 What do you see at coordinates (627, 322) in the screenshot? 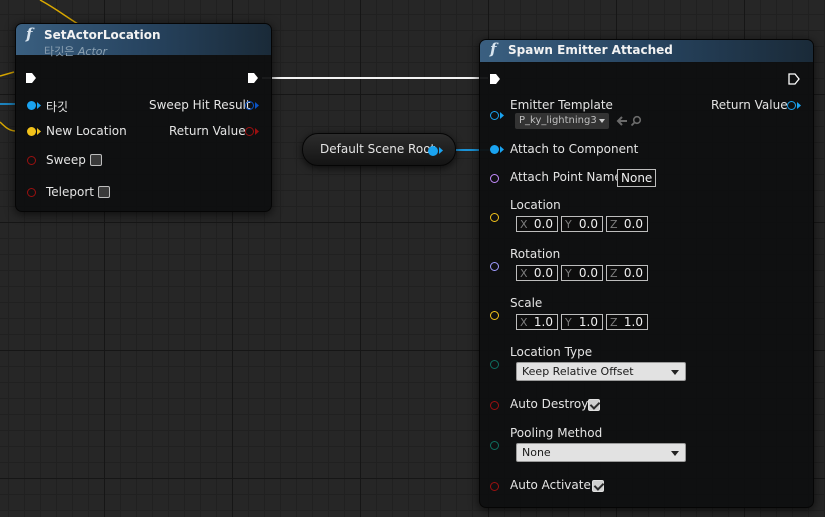
I see `scale-z-field: Z 1.0` at bounding box center [627, 322].